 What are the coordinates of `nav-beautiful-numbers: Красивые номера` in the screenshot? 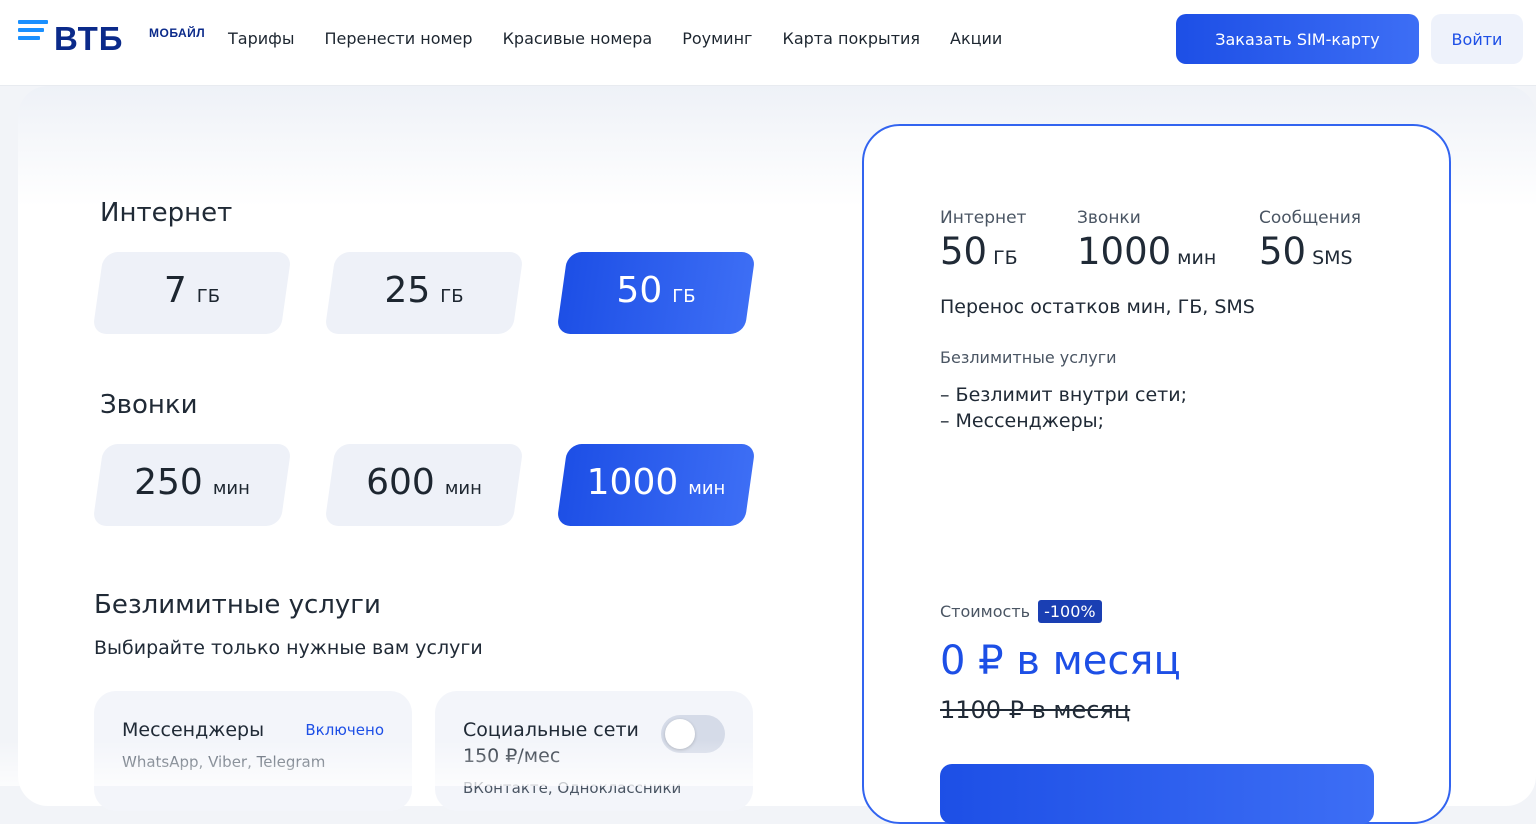 It's located at (578, 38).